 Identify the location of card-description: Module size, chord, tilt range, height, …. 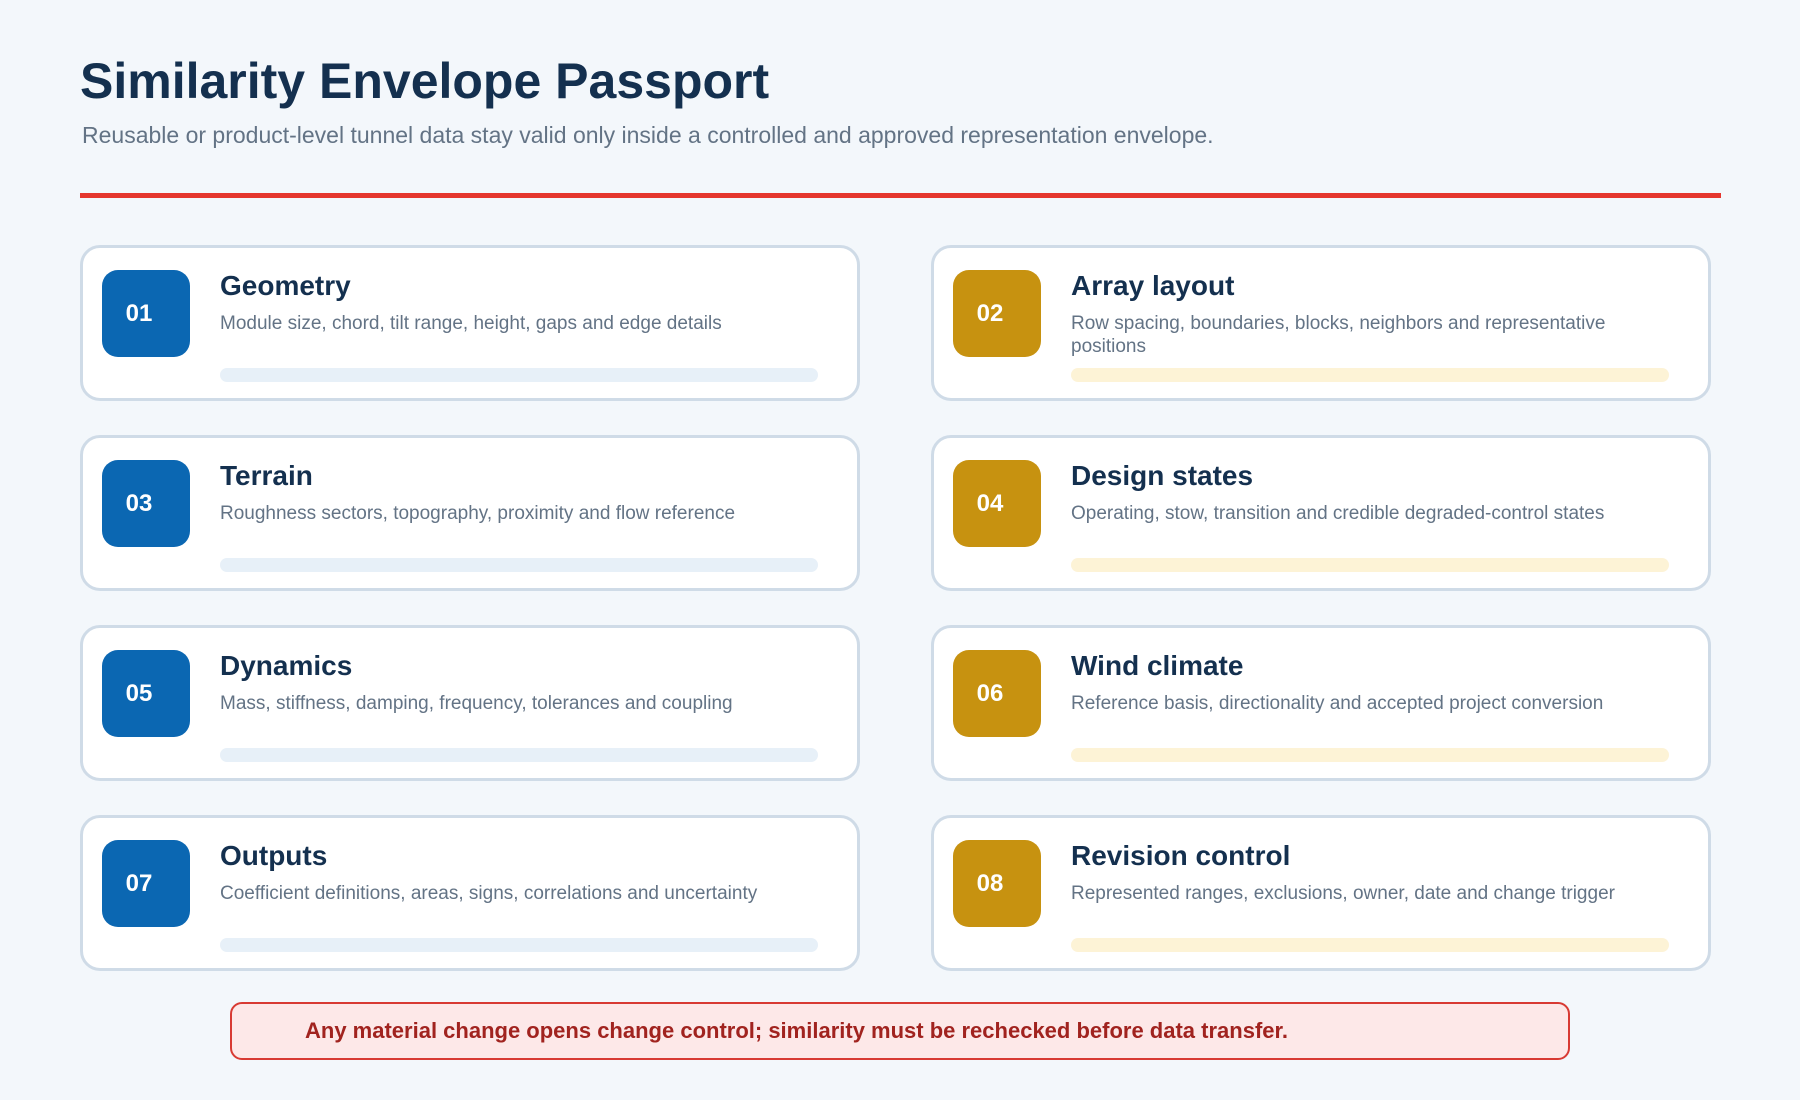
(471, 323).